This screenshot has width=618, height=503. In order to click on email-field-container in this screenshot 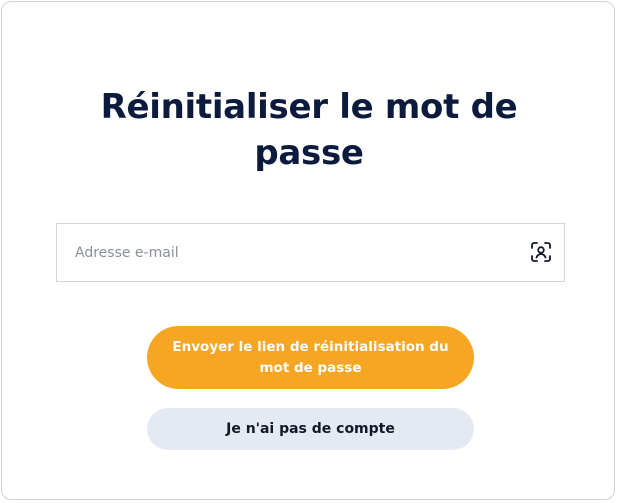, I will do `click(310, 252)`.